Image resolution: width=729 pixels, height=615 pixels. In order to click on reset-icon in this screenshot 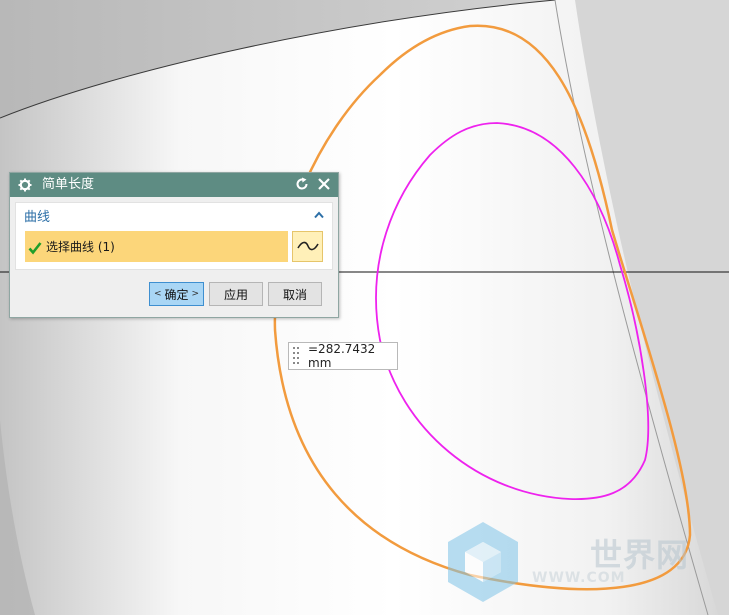, I will do `click(302, 184)`.